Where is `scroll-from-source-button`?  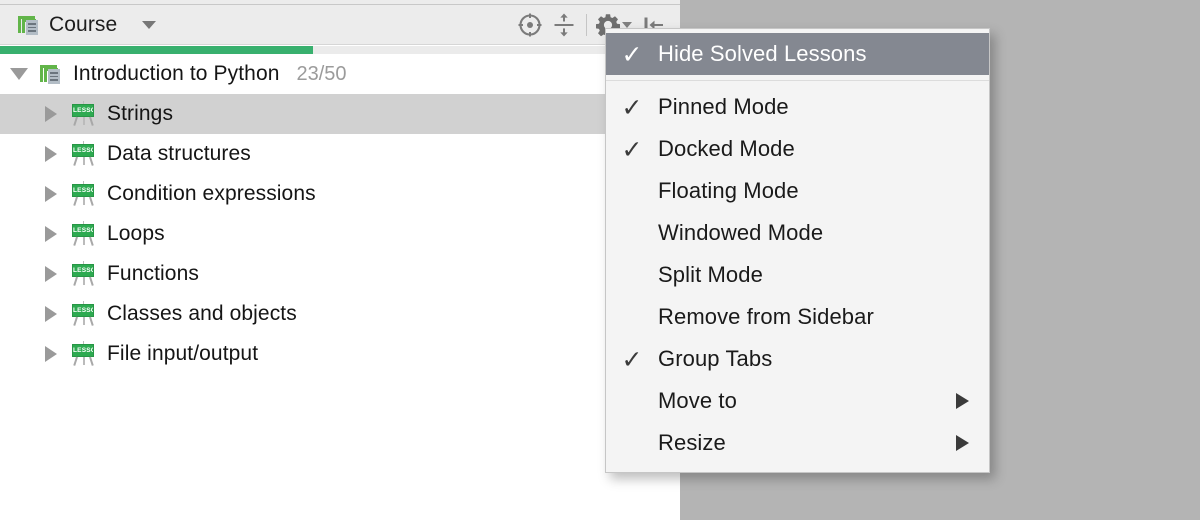
scroll-from-source-button is located at coordinates (530, 25).